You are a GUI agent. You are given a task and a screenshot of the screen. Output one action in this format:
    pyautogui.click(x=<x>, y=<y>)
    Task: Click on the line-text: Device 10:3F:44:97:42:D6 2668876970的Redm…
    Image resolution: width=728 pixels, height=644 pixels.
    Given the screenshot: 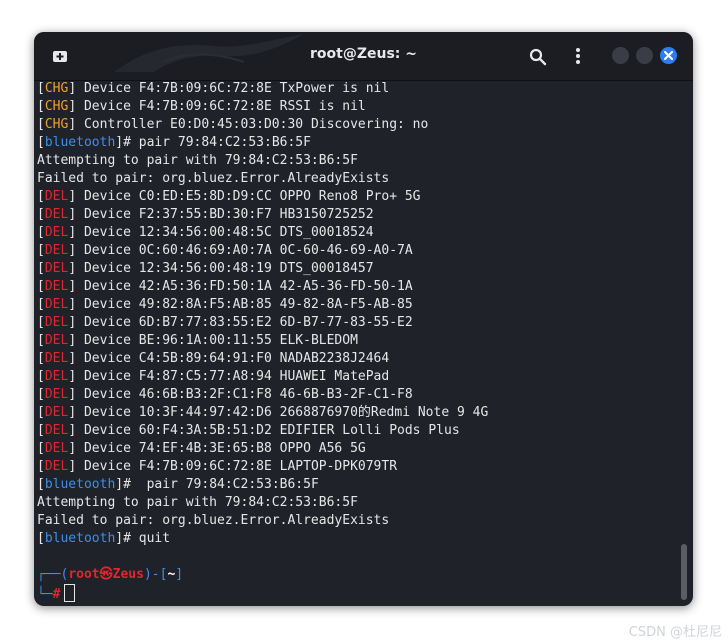 What is the action you would take?
    pyautogui.click(x=282, y=412)
    